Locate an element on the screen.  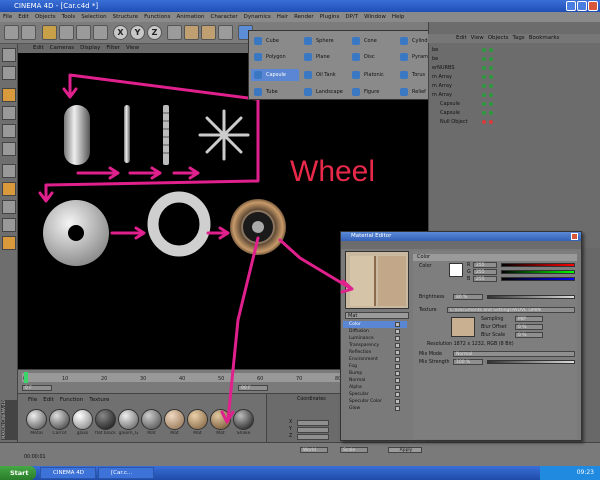
start-label: Start is located at coordinates (19, 473).